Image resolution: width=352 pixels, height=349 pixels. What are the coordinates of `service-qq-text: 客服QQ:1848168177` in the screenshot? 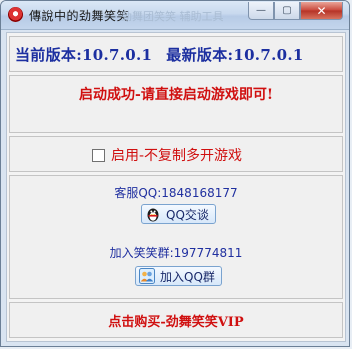 It's located at (176, 193).